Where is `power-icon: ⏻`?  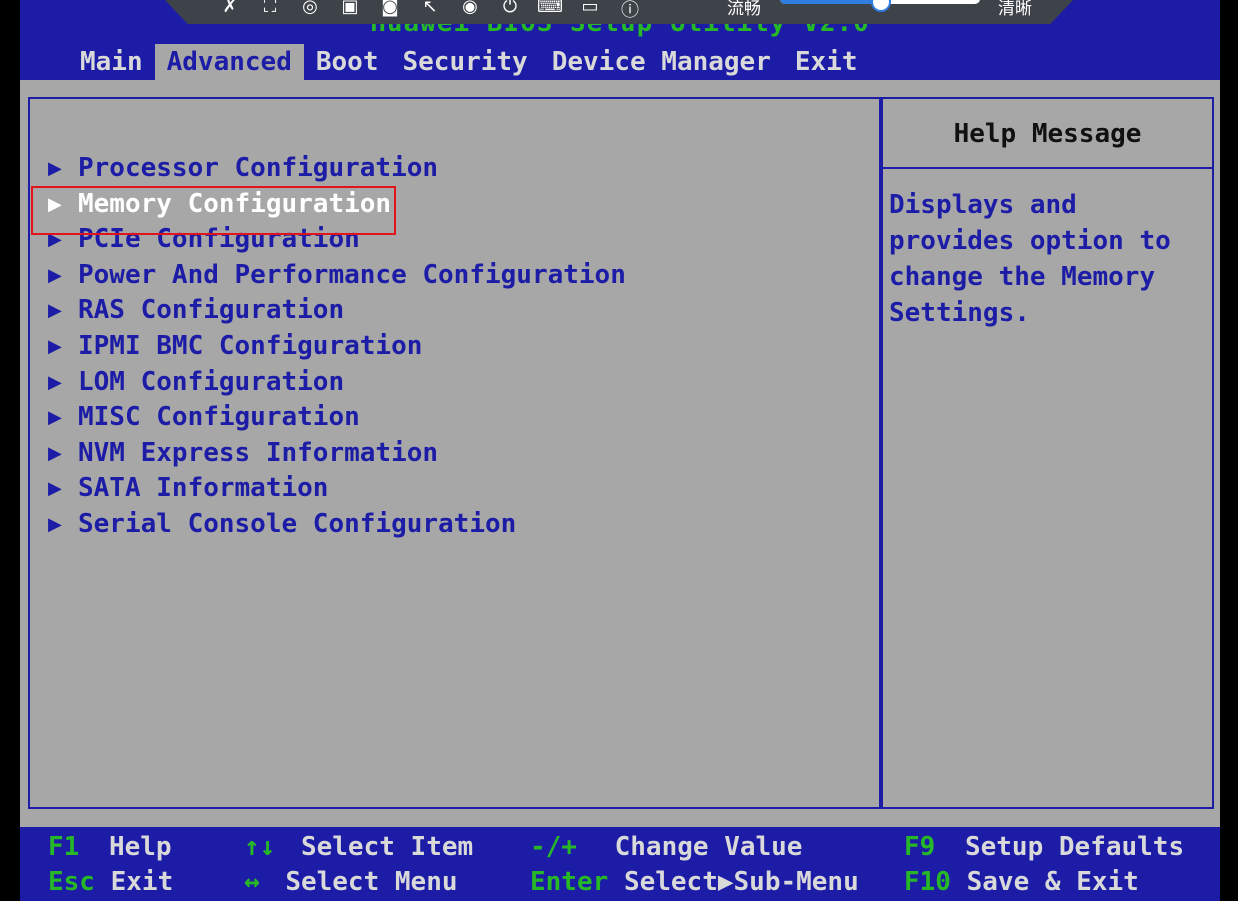 power-icon: ⏻ is located at coordinates (510, 11).